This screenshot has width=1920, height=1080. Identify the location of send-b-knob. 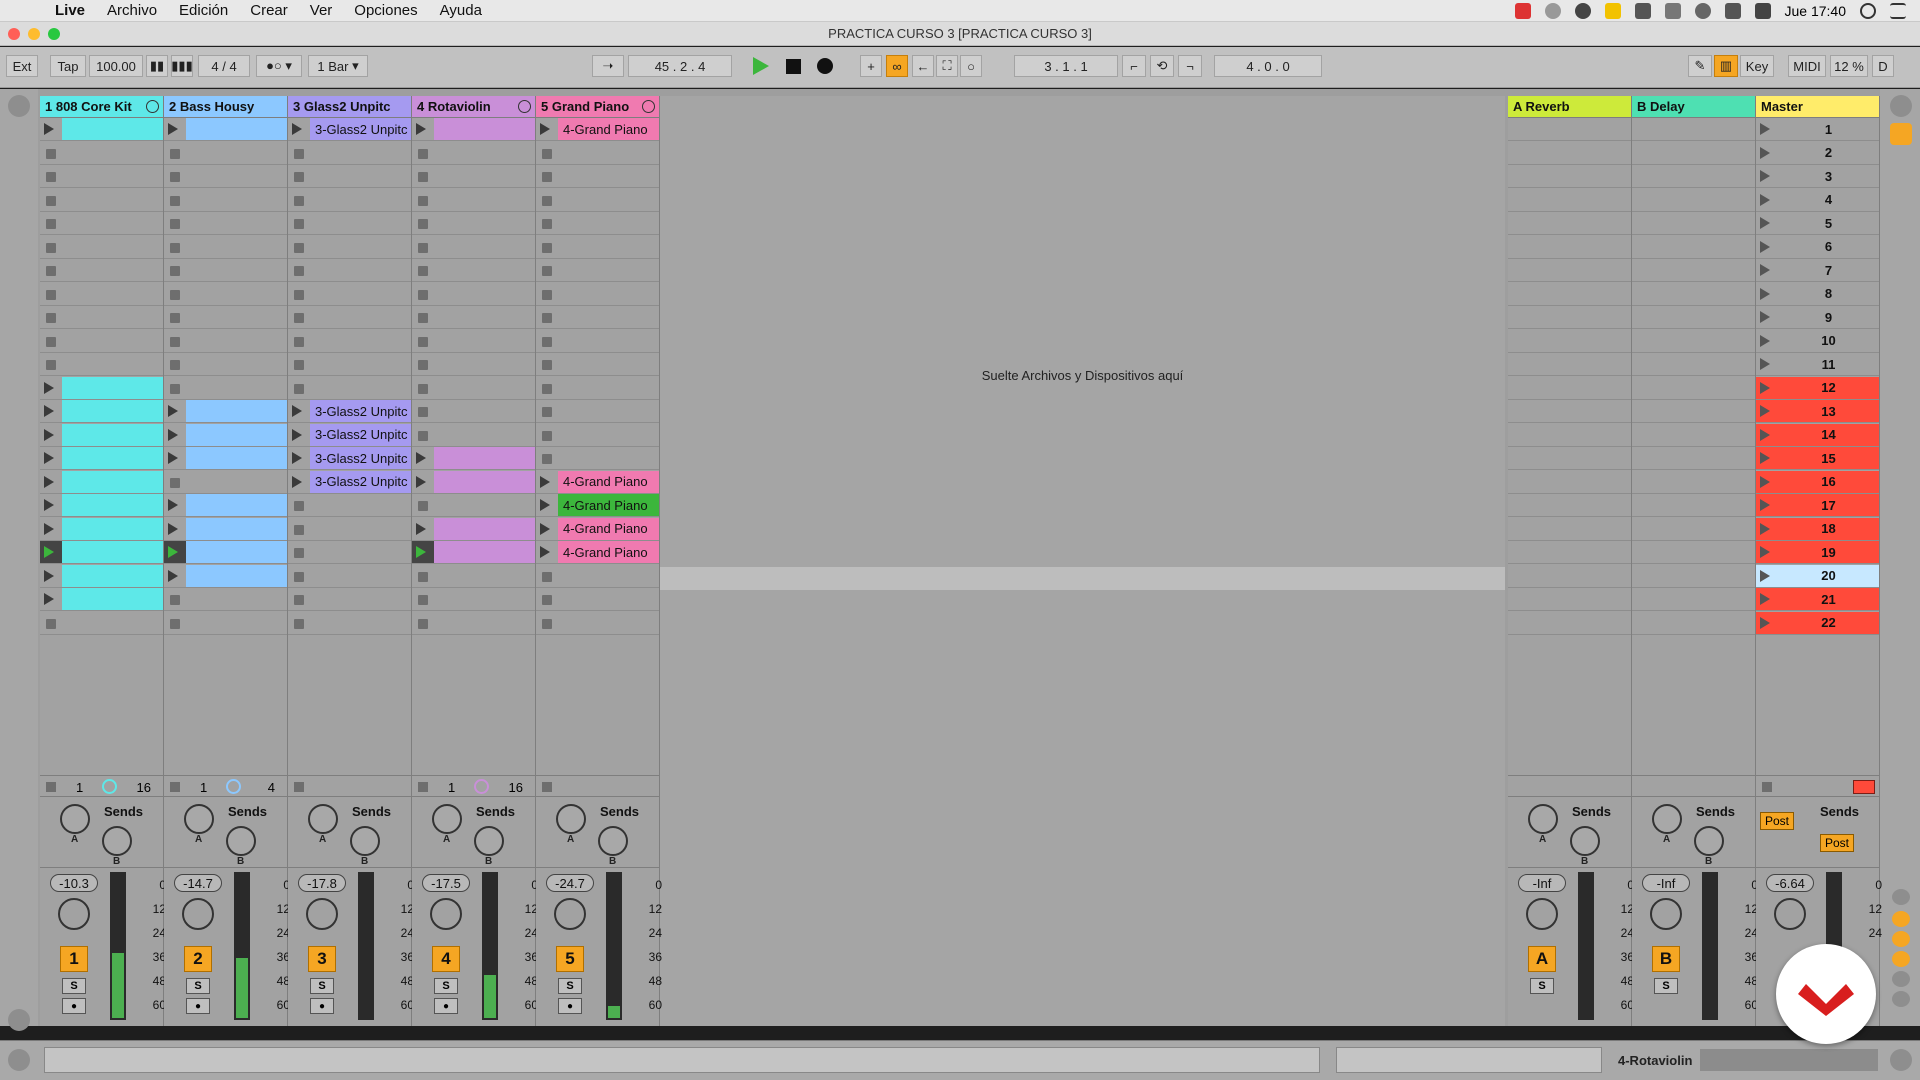
(241, 841).